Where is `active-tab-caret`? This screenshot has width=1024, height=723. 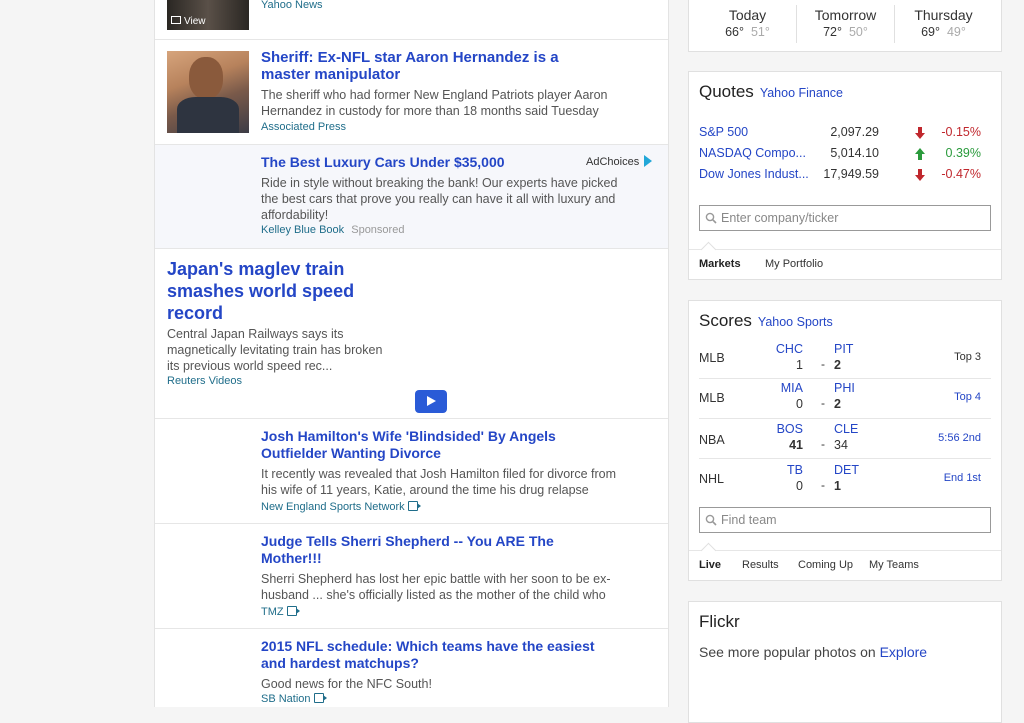
active-tab-caret is located at coordinates (708, 550).